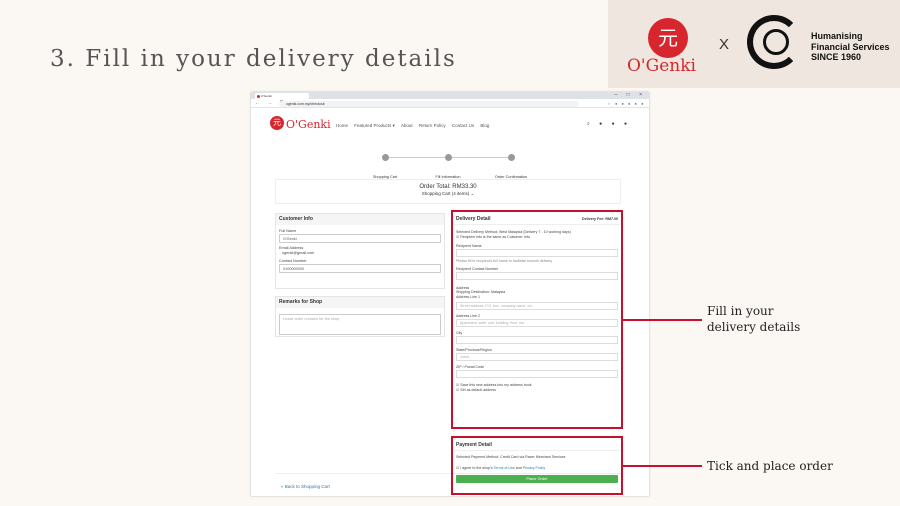 The image size is (900, 506). What do you see at coordinates (277, 123) in the screenshot?
I see `site-logo-icon: 元` at bounding box center [277, 123].